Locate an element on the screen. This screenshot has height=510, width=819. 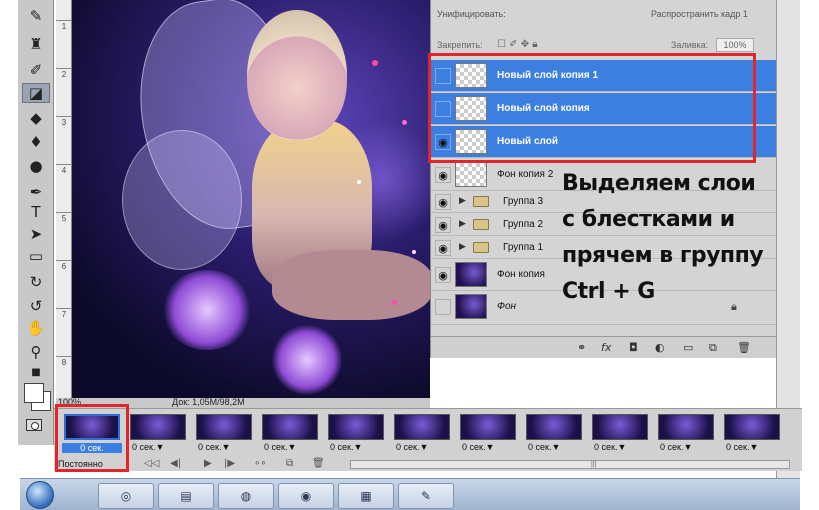
adjustment-layer-icon: ◐ is located at coordinates (660, 347).